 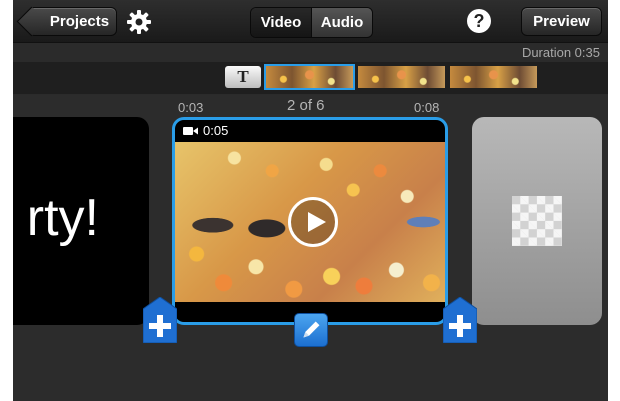 I want to click on segment-video: Video, so click(x=281, y=22).